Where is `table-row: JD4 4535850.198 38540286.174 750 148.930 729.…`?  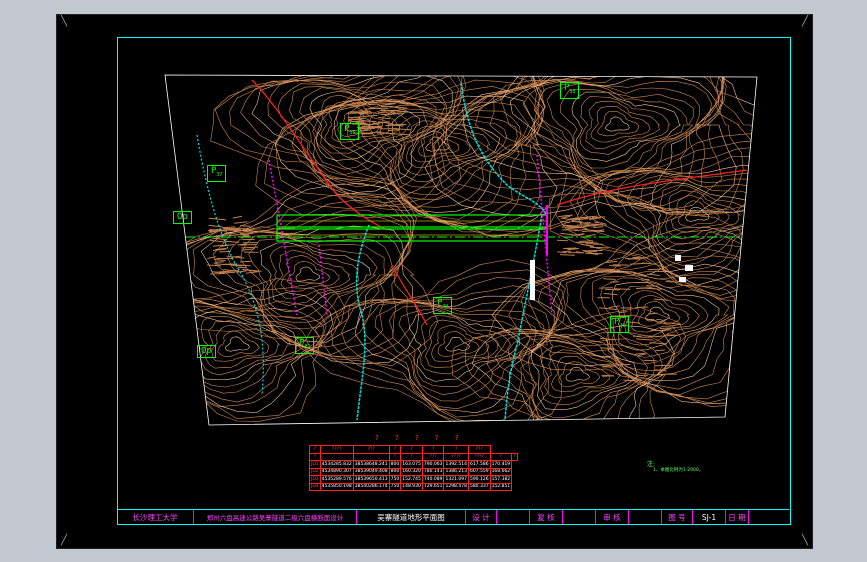 table-row: JD4 4535850.198 38540286.174 750 148.930 729.… is located at coordinates (413, 486).